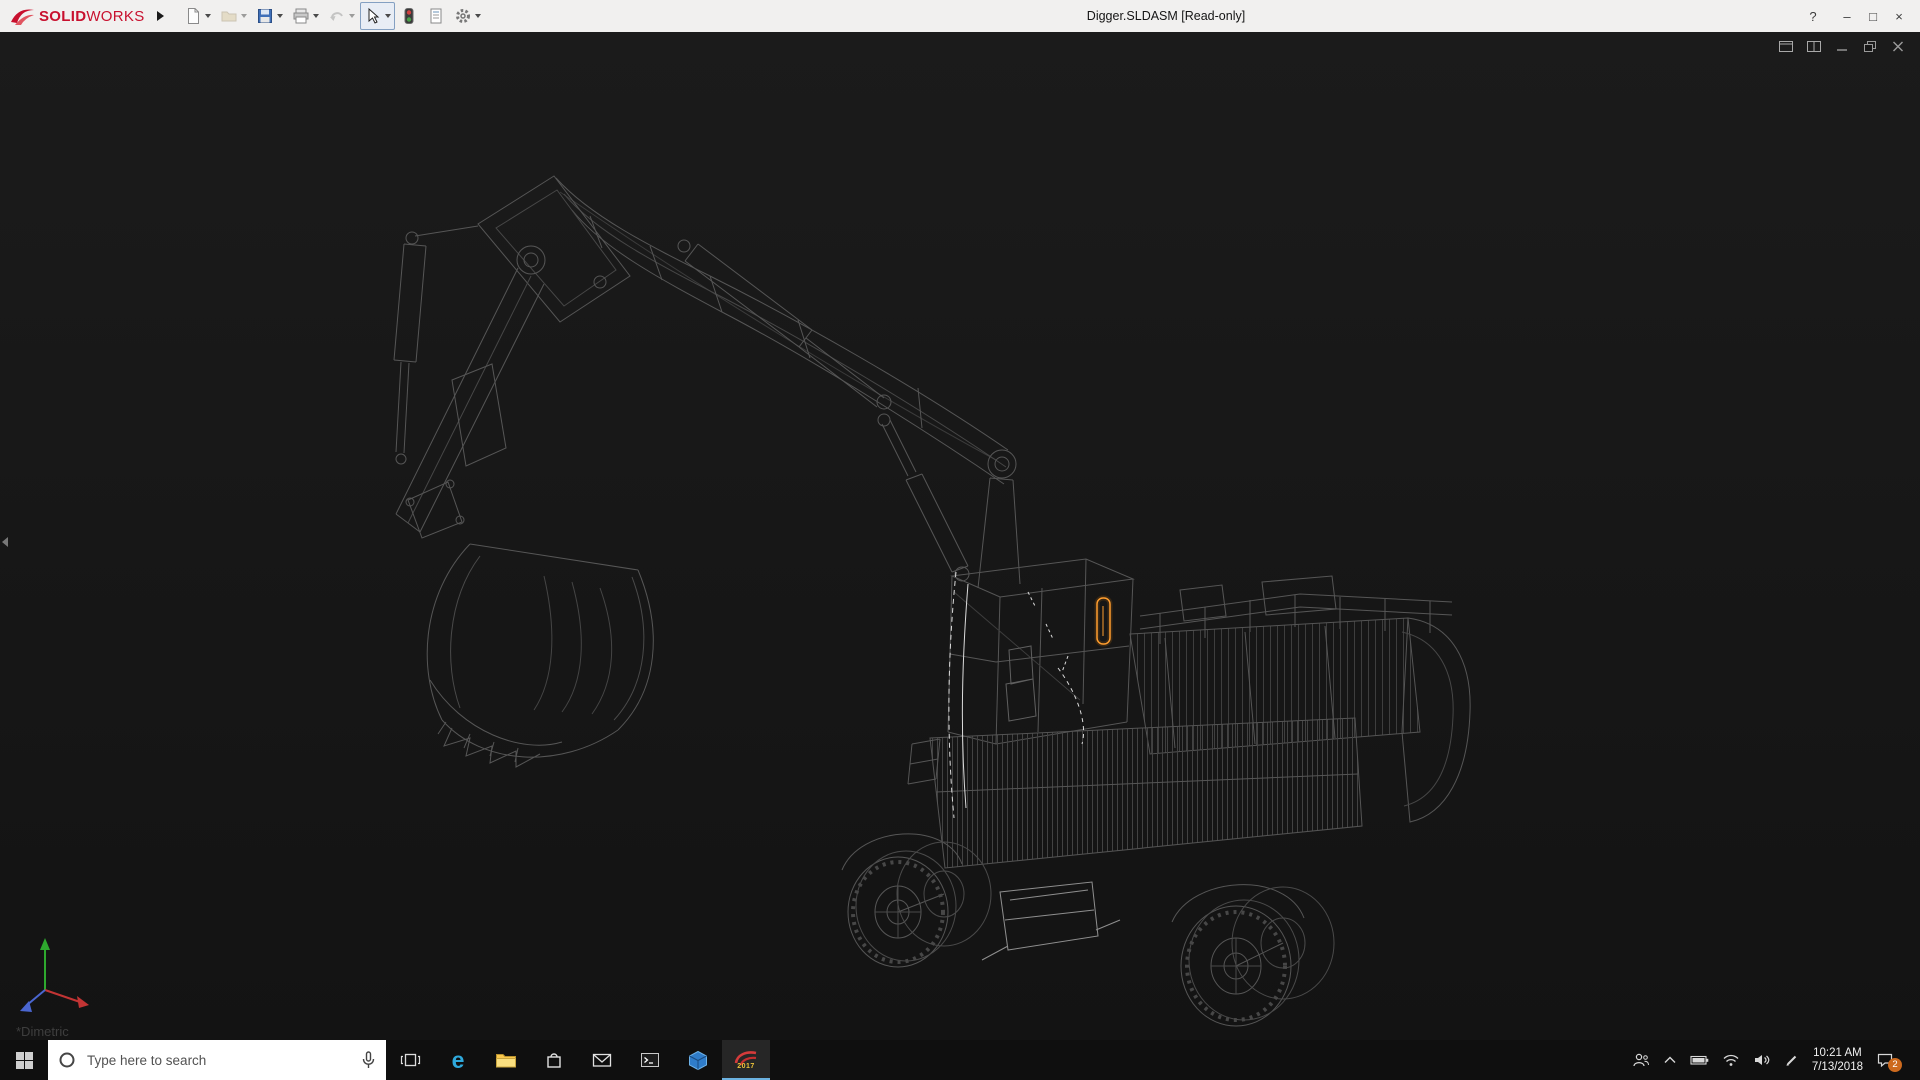 The width and height of the screenshot is (1920, 1080). What do you see at coordinates (1898, 46) in the screenshot?
I see `doc-close-icon` at bounding box center [1898, 46].